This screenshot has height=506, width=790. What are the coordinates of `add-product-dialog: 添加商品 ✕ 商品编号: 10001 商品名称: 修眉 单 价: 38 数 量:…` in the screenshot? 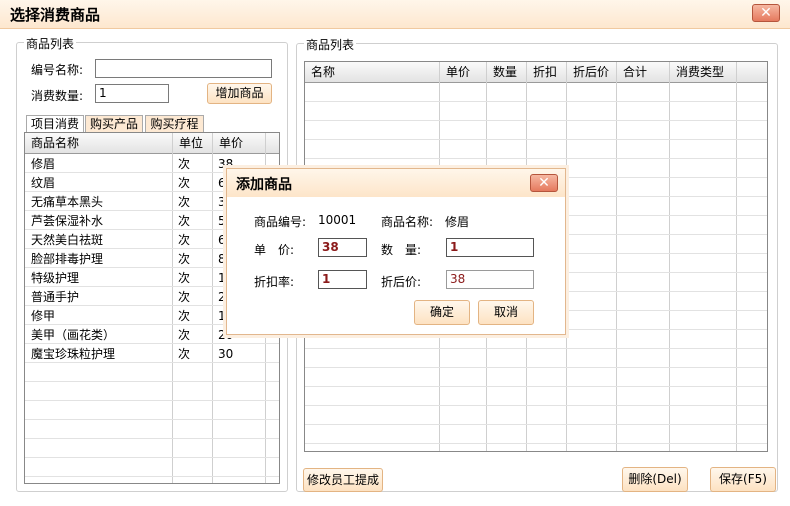 It's located at (396, 251).